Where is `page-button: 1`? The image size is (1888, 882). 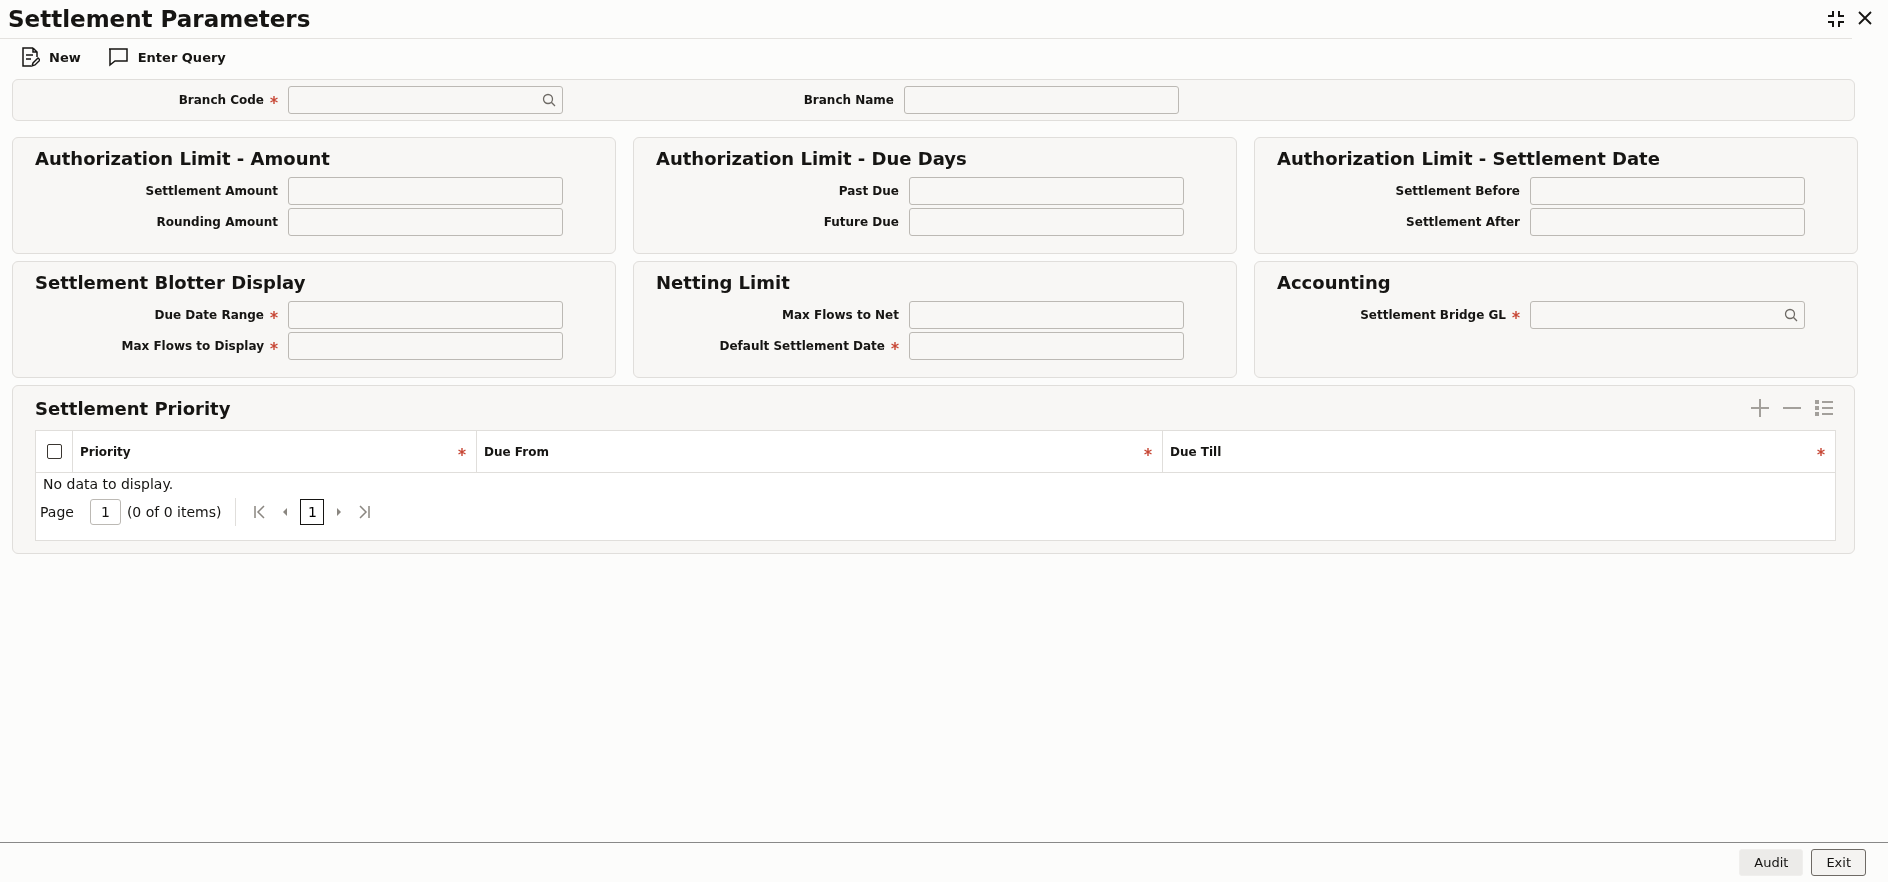
page-button: 1 is located at coordinates (312, 512).